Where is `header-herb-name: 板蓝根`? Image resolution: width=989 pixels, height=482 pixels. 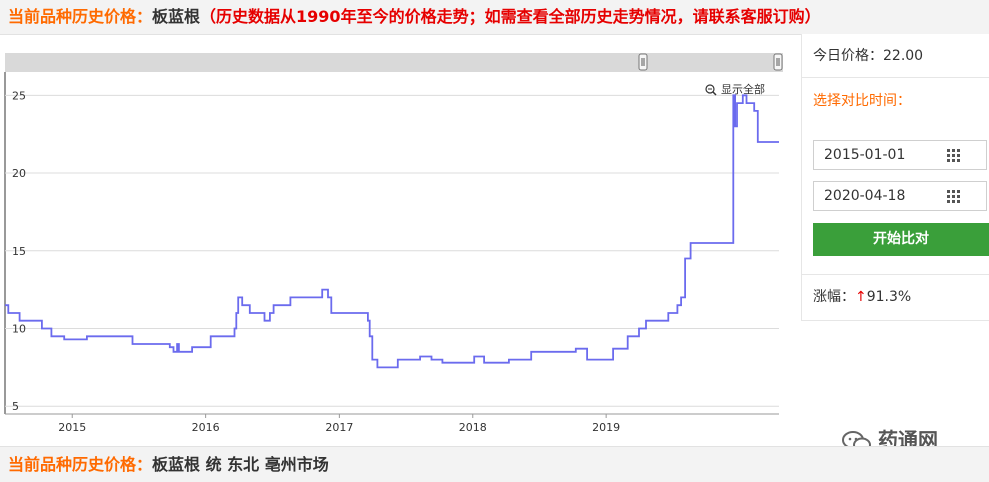 header-herb-name: 板蓝根 is located at coordinates (176, 16).